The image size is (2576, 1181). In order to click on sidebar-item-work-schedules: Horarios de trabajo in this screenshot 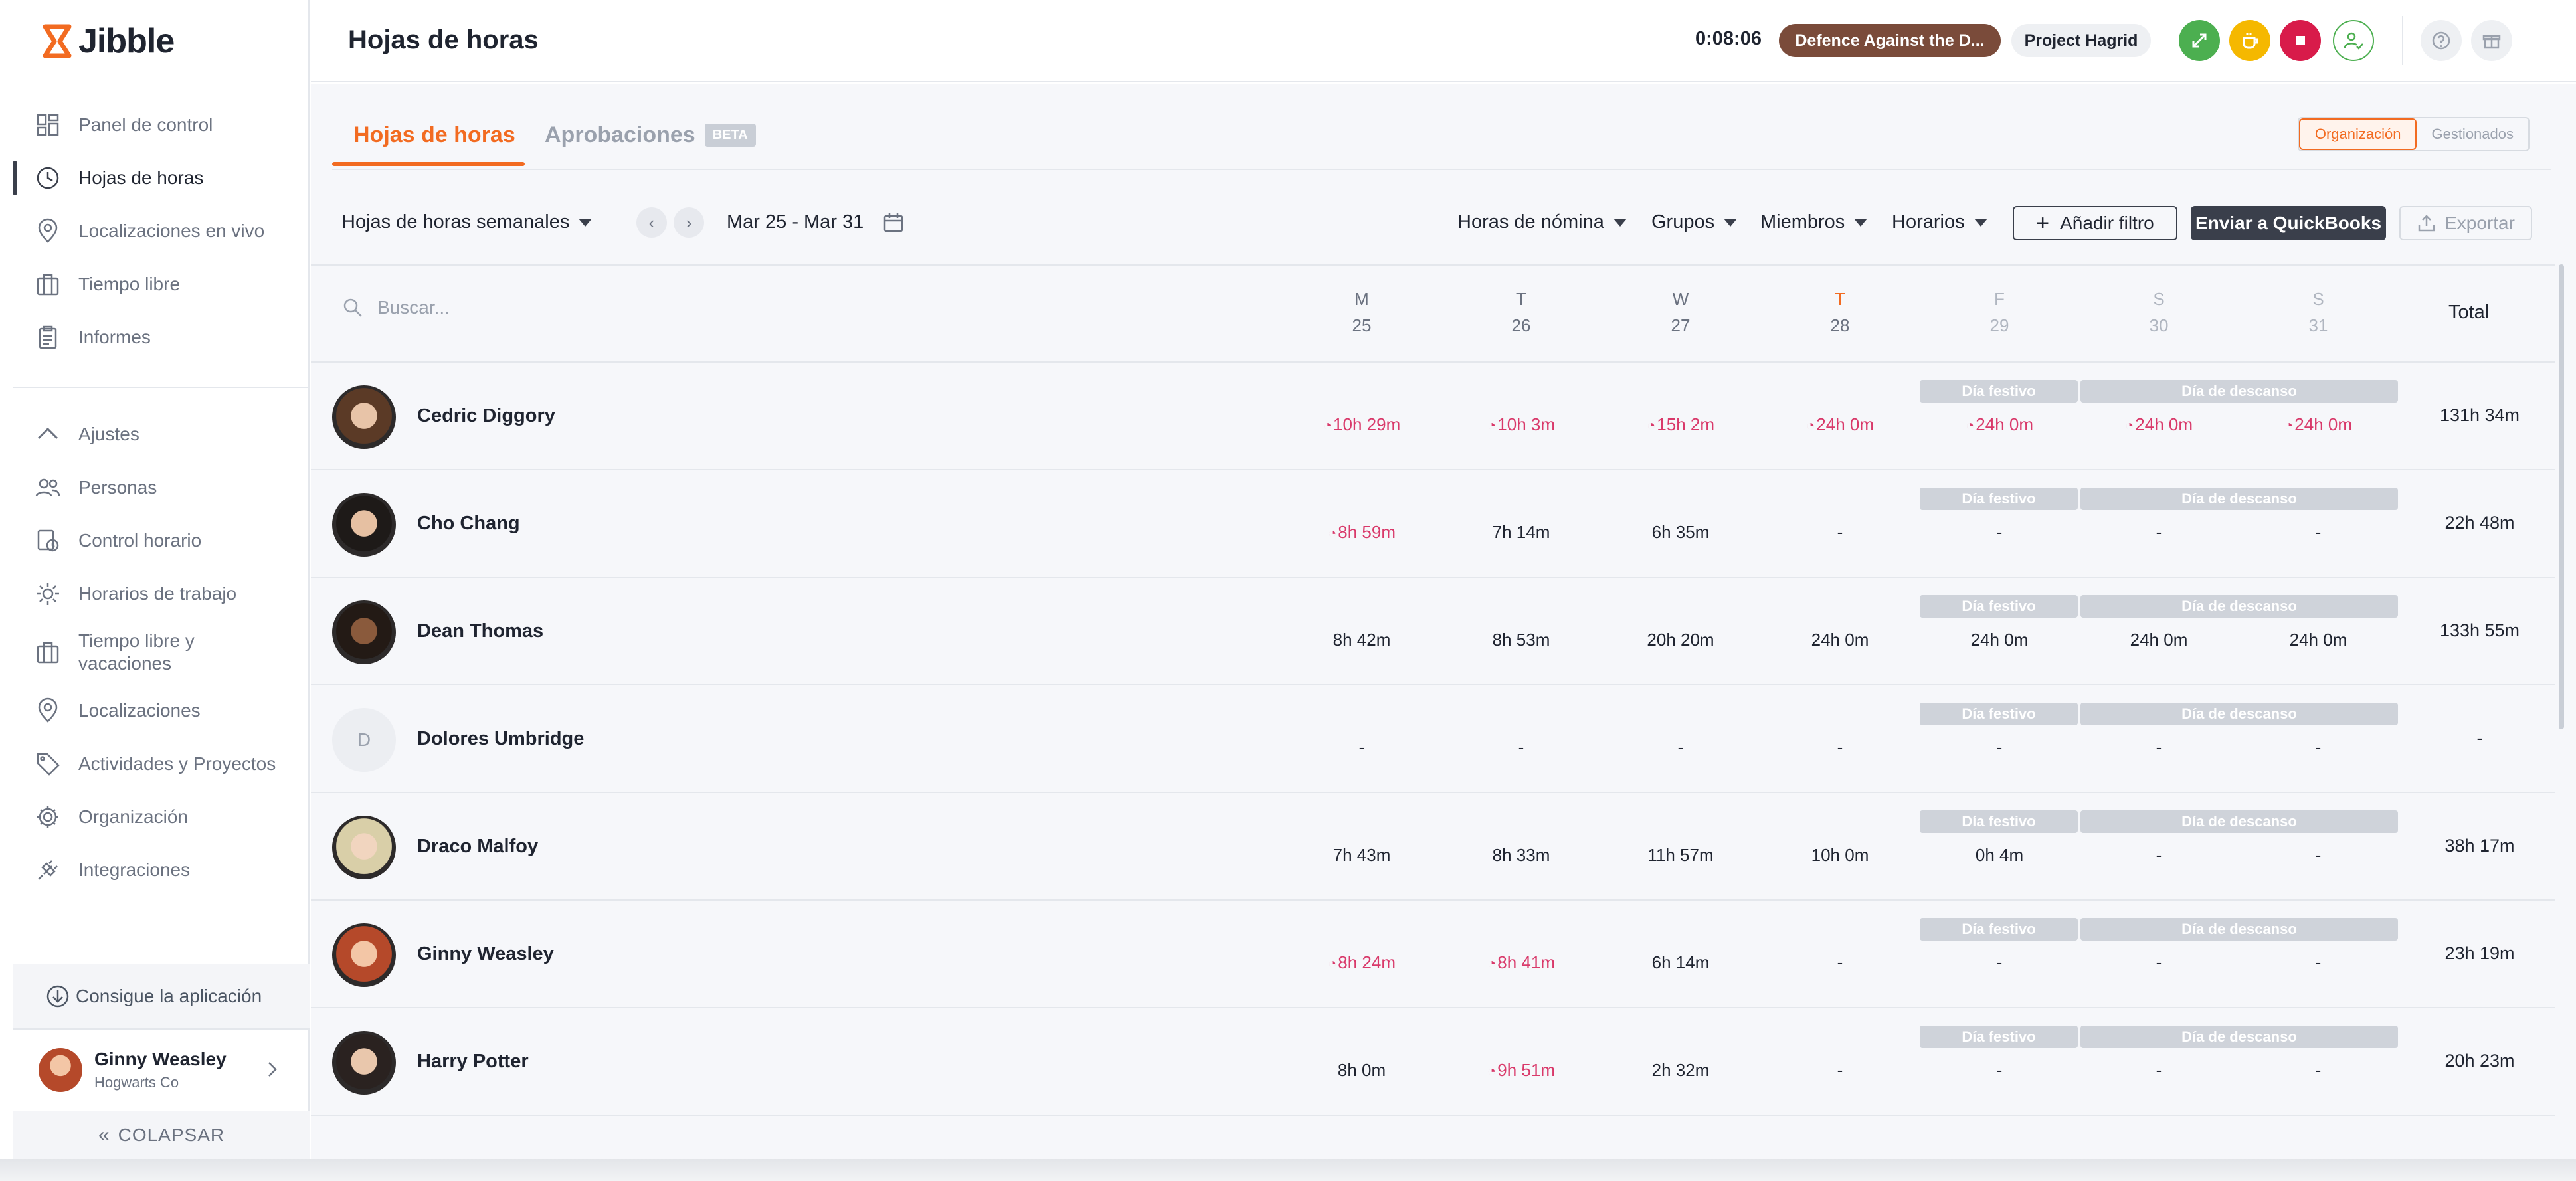, I will do `click(161, 593)`.